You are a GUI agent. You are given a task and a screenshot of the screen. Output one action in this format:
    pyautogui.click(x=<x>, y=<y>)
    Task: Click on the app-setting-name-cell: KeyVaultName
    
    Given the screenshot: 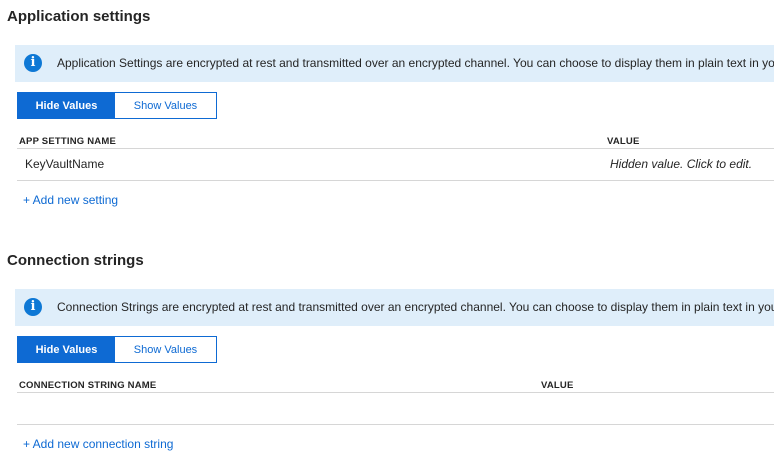 What is the action you would take?
    pyautogui.click(x=65, y=164)
    